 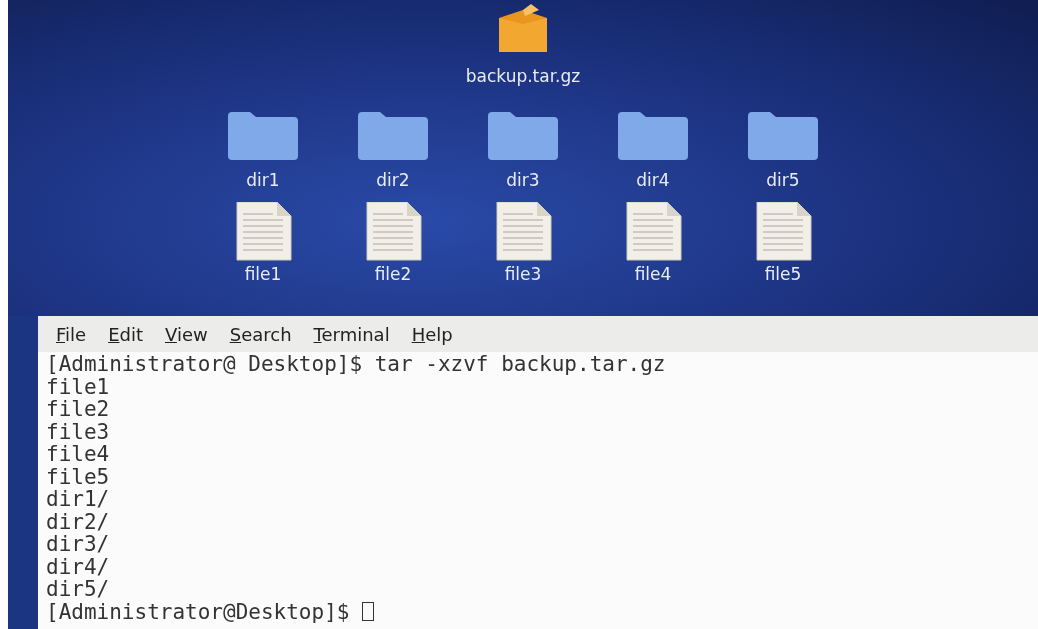 What do you see at coordinates (78, 544) in the screenshot?
I see `terminal-line: dir3/` at bounding box center [78, 544].